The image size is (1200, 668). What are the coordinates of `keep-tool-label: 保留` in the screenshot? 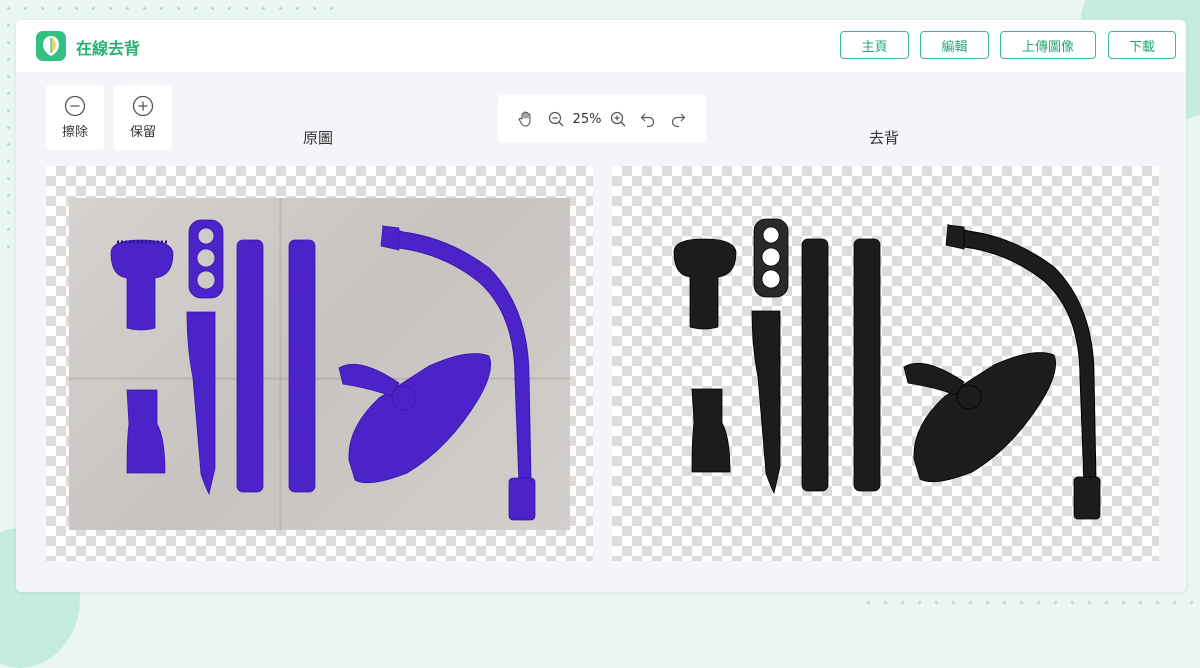 It's located at (142, 132).